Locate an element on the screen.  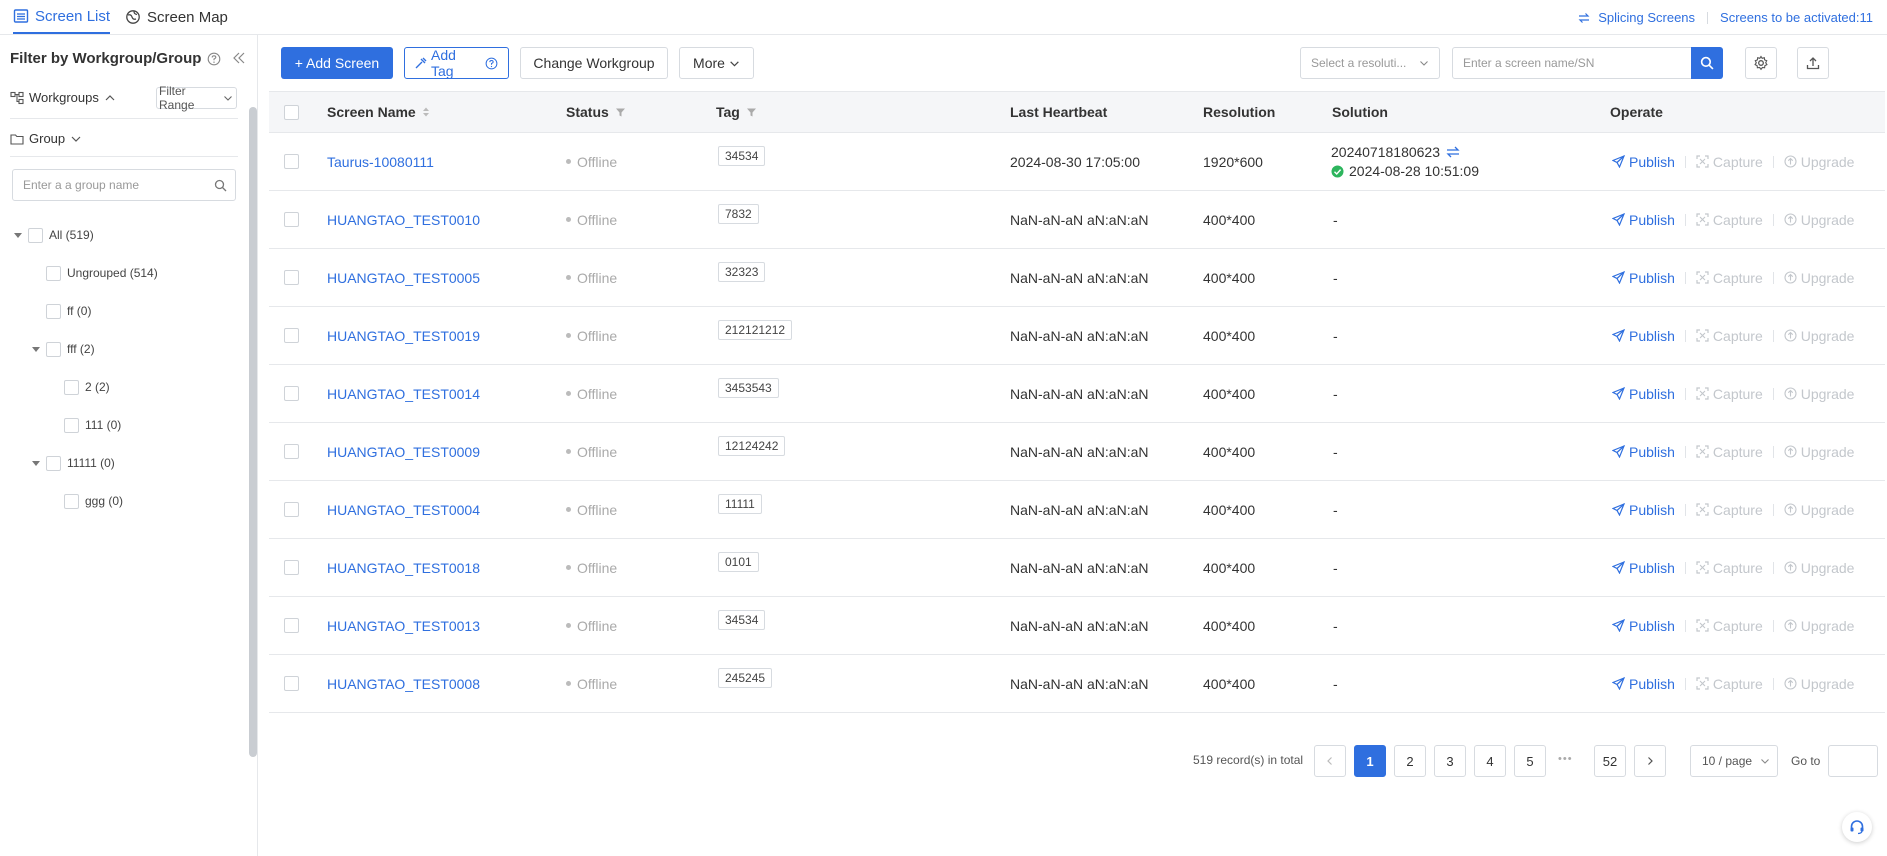
page-button-4: 4 is located at coordinates (1490, 761).